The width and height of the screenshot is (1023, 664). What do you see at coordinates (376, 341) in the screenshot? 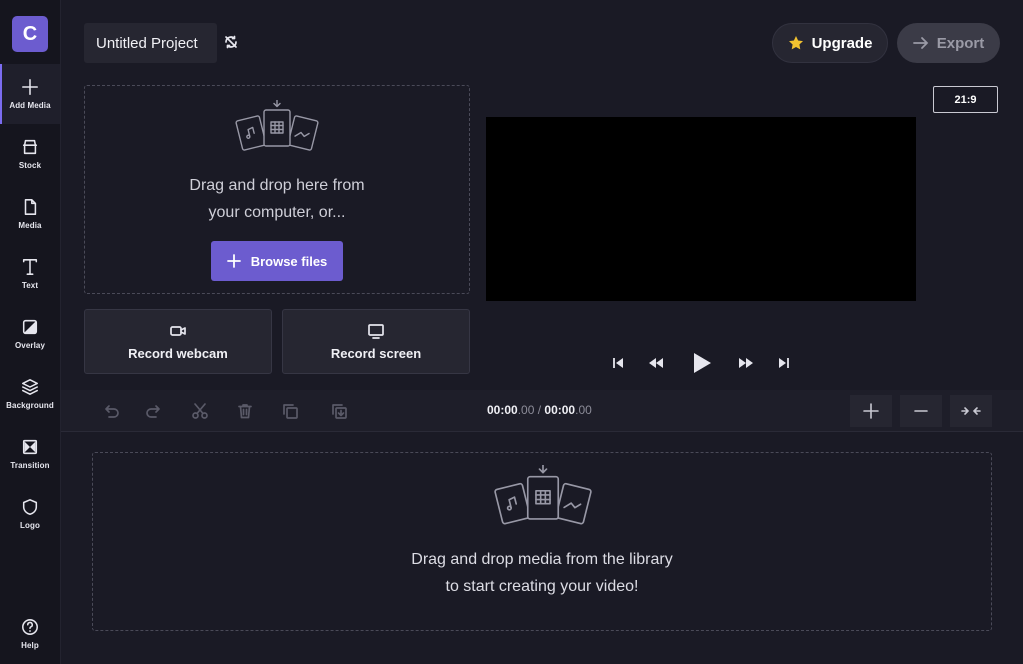
I see `record-screen-button: Record screen` at bounding box center [376, 341].